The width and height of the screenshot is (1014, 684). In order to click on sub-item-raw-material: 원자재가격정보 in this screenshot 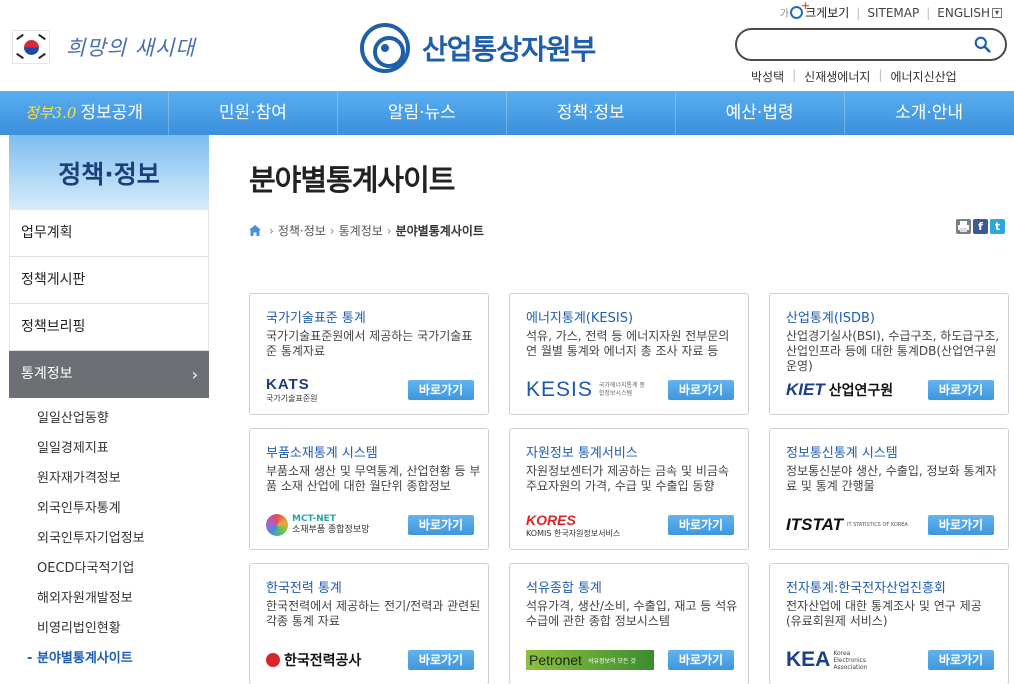, I will do `click(109, 479)`.